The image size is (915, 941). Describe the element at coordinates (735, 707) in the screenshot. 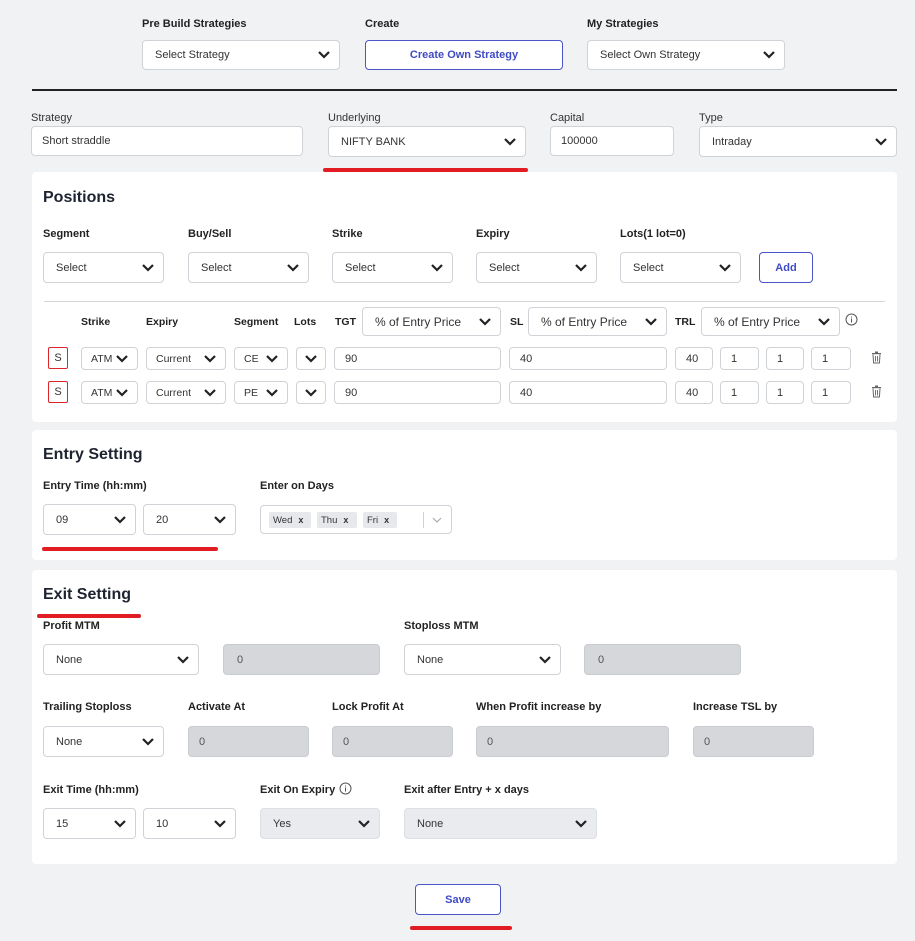

I see `increase-tsl-label: Increase TSL by` at that location.